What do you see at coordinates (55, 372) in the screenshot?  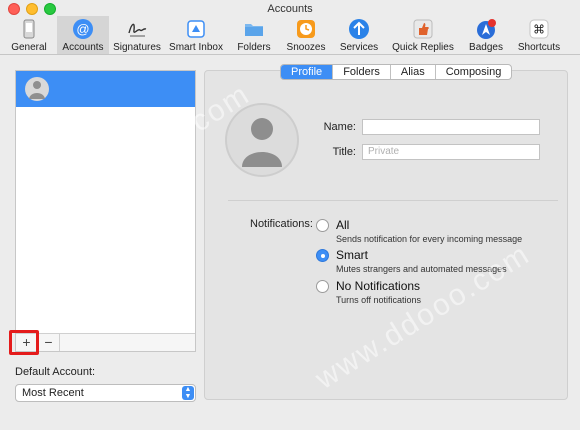 I see `default-account-label: Default Account:` at bounding box center [55, 372].